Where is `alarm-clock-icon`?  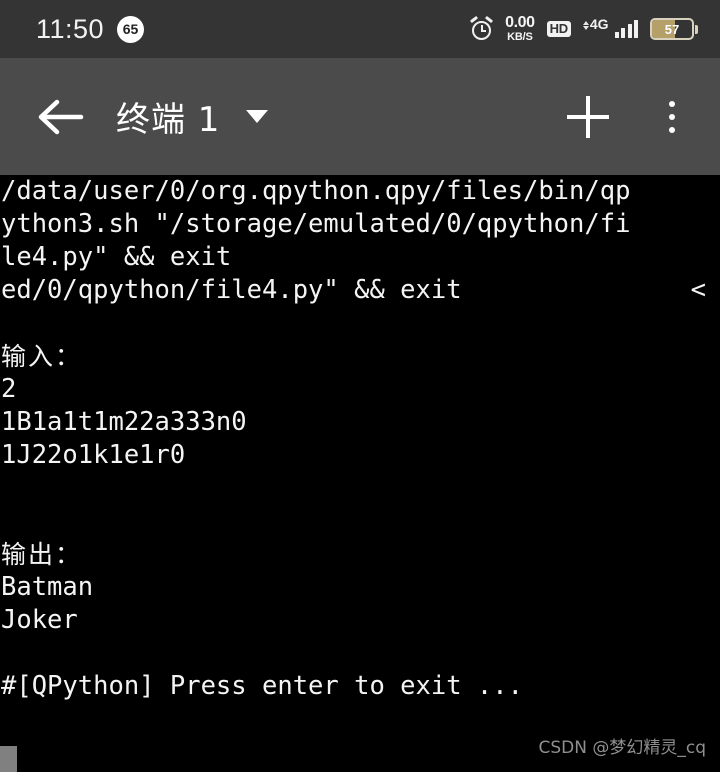
alarm-clock-icon is located at coordinates (482, 28).